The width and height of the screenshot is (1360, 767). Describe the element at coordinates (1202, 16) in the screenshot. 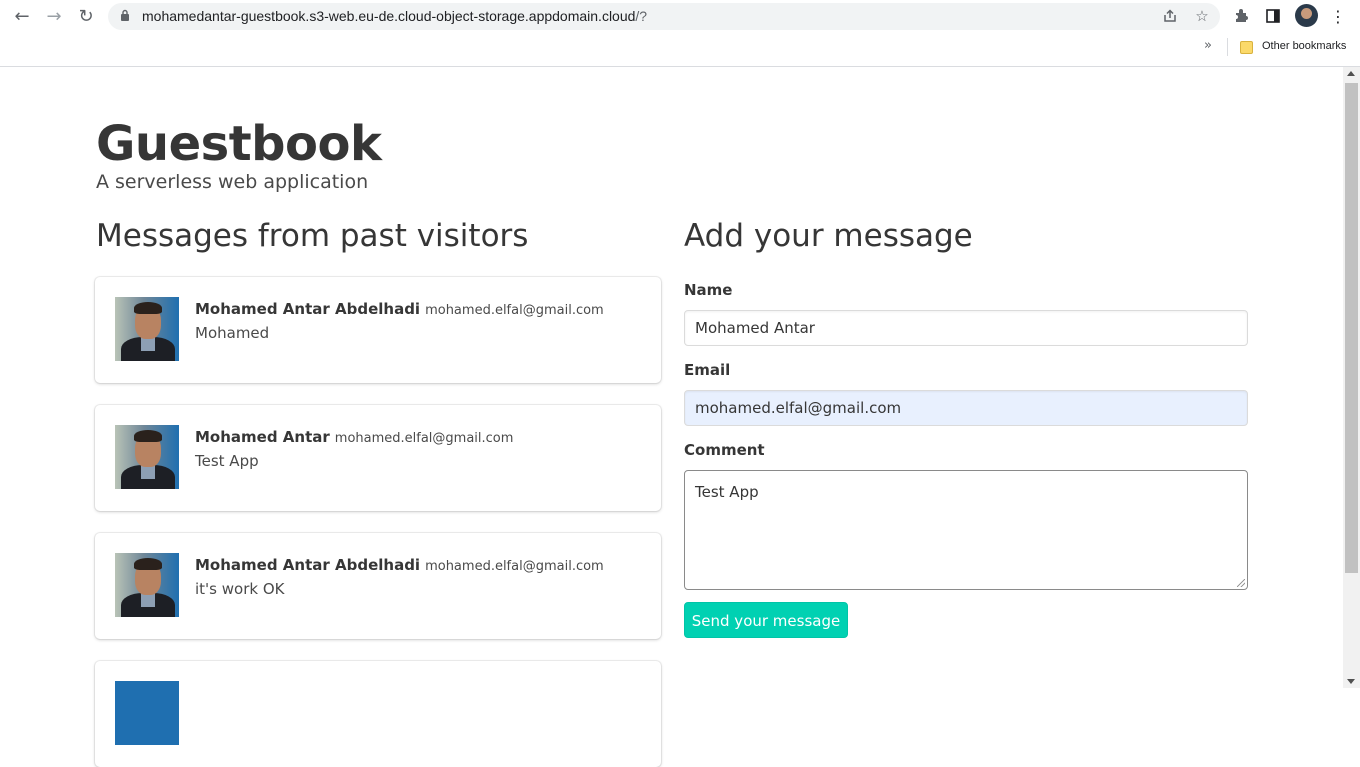

I see `star-icon: ☆` at that location.